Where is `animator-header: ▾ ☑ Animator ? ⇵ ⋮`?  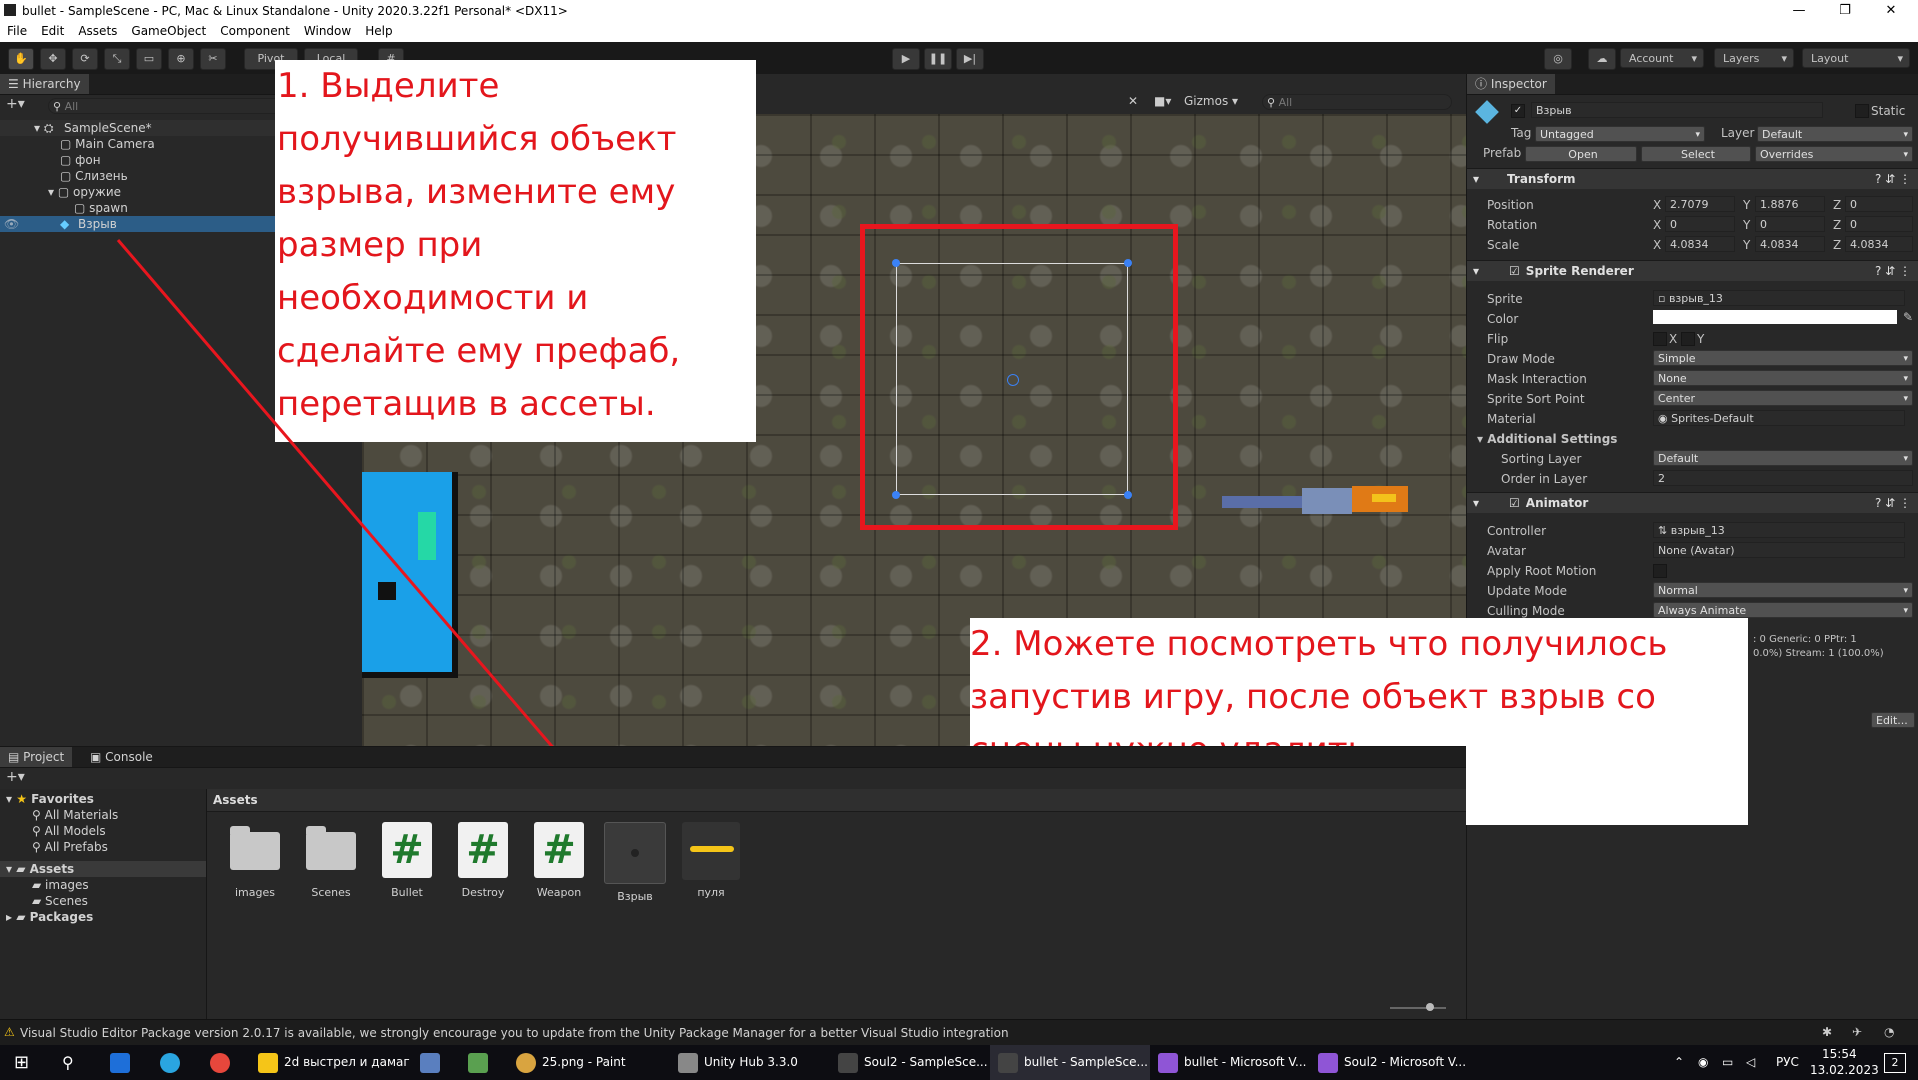 animator-header: ▾ ☑ Animator ? ⇵ ⋮ is located at coordinates (1692, 502).